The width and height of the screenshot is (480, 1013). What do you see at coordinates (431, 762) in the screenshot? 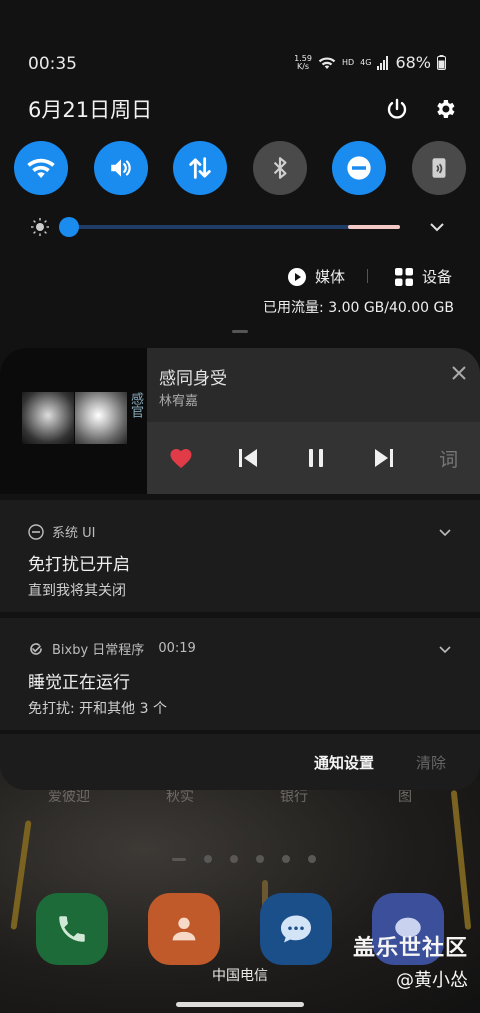
I see `clear-all-button: 清除` at bounding box center [431, 762].